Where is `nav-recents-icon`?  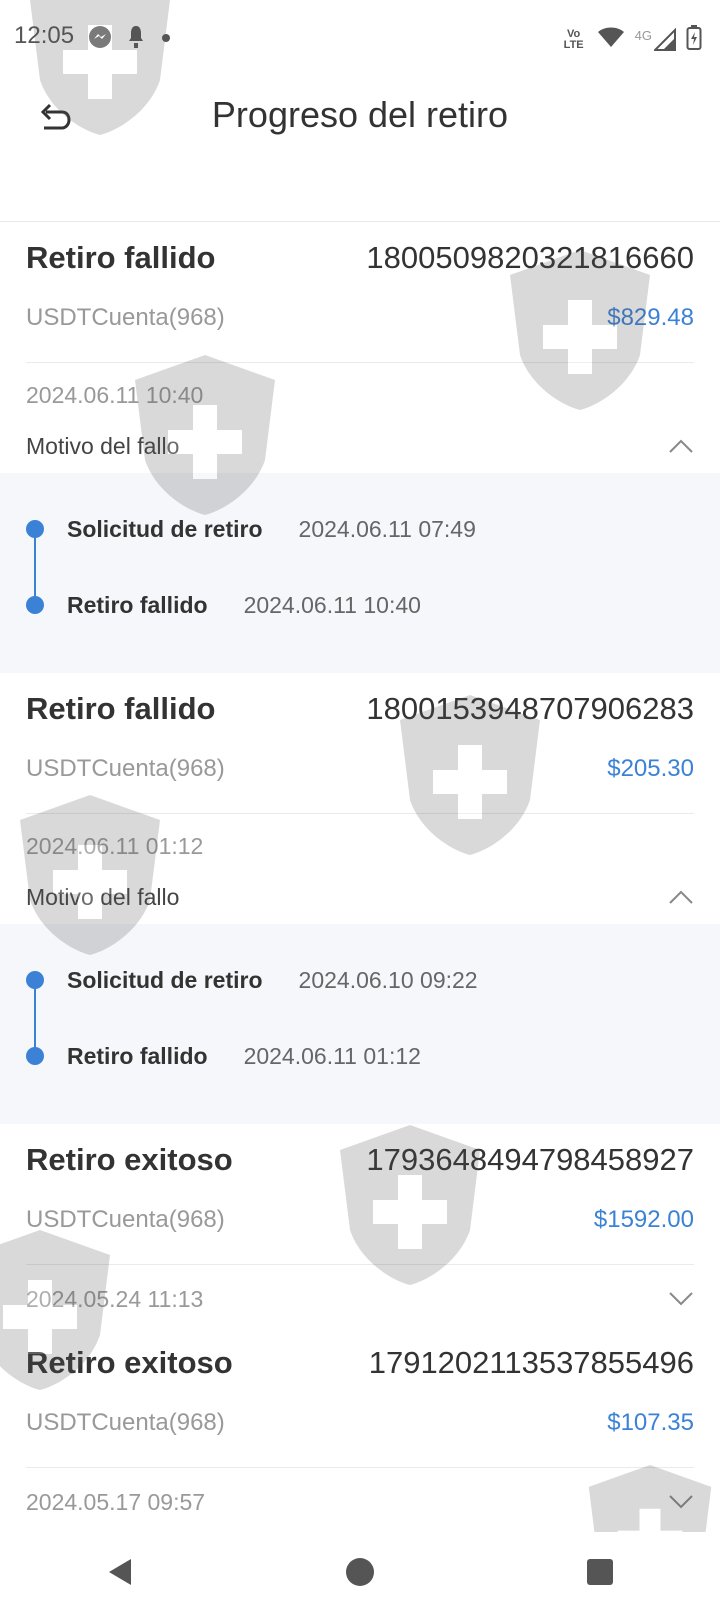
nav-recents-icon is located at coordinates (600, 1572).